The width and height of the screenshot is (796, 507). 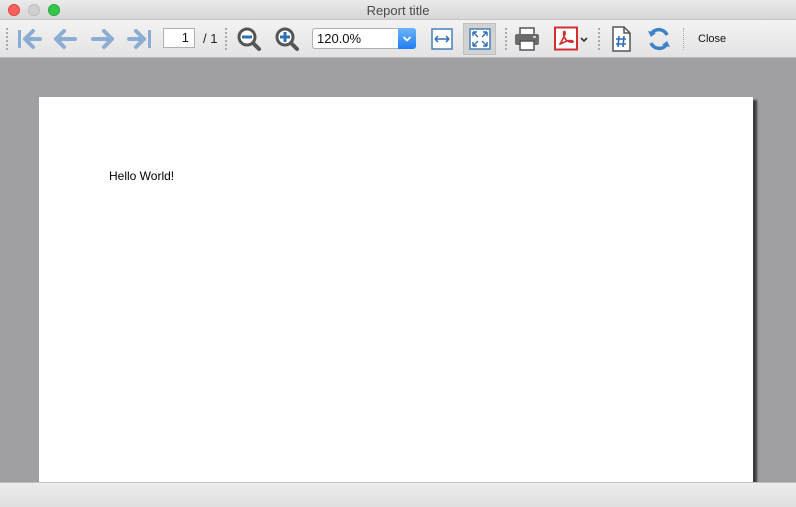 I want to click on zoom-out-icon, so click(x=249, y=39).